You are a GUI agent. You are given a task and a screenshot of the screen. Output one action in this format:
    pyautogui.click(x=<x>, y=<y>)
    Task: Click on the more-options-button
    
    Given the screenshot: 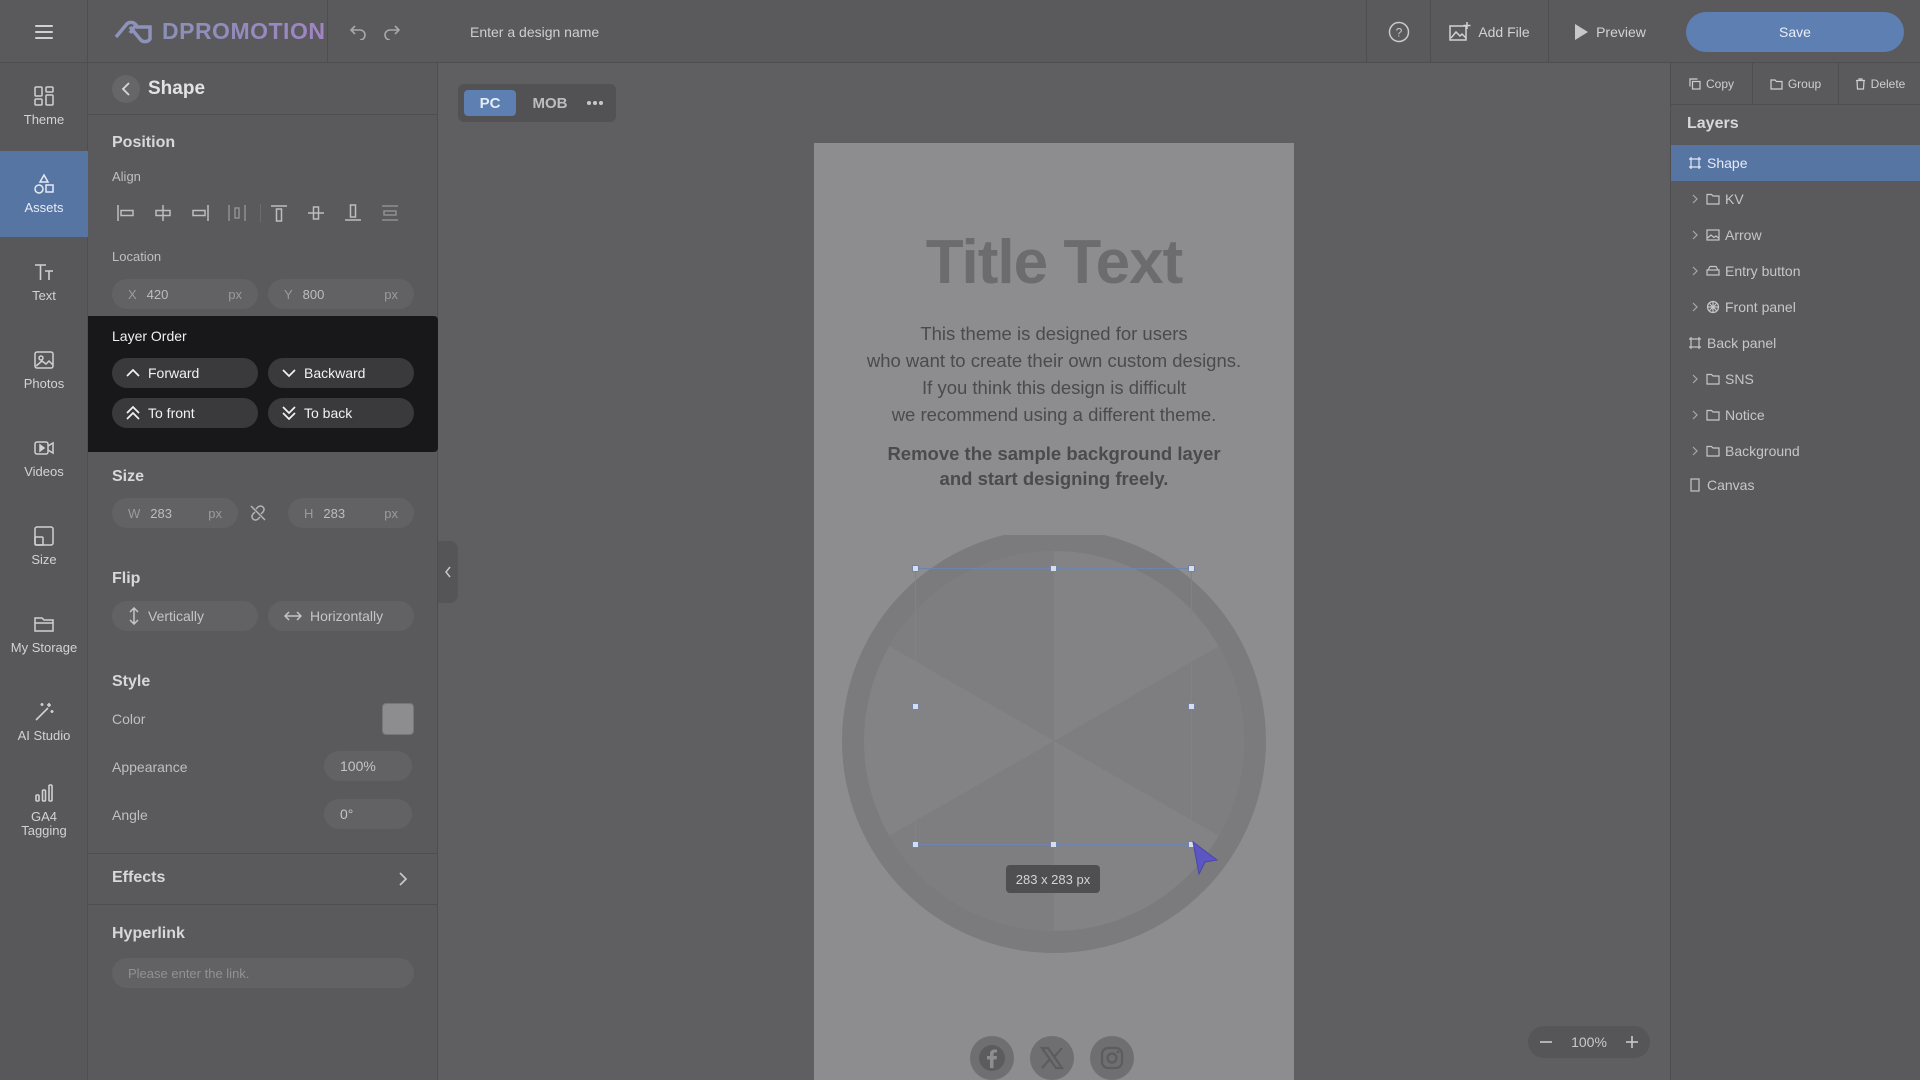 What is the action you would take?
    pyautogui.click(x=595, y=103)
    